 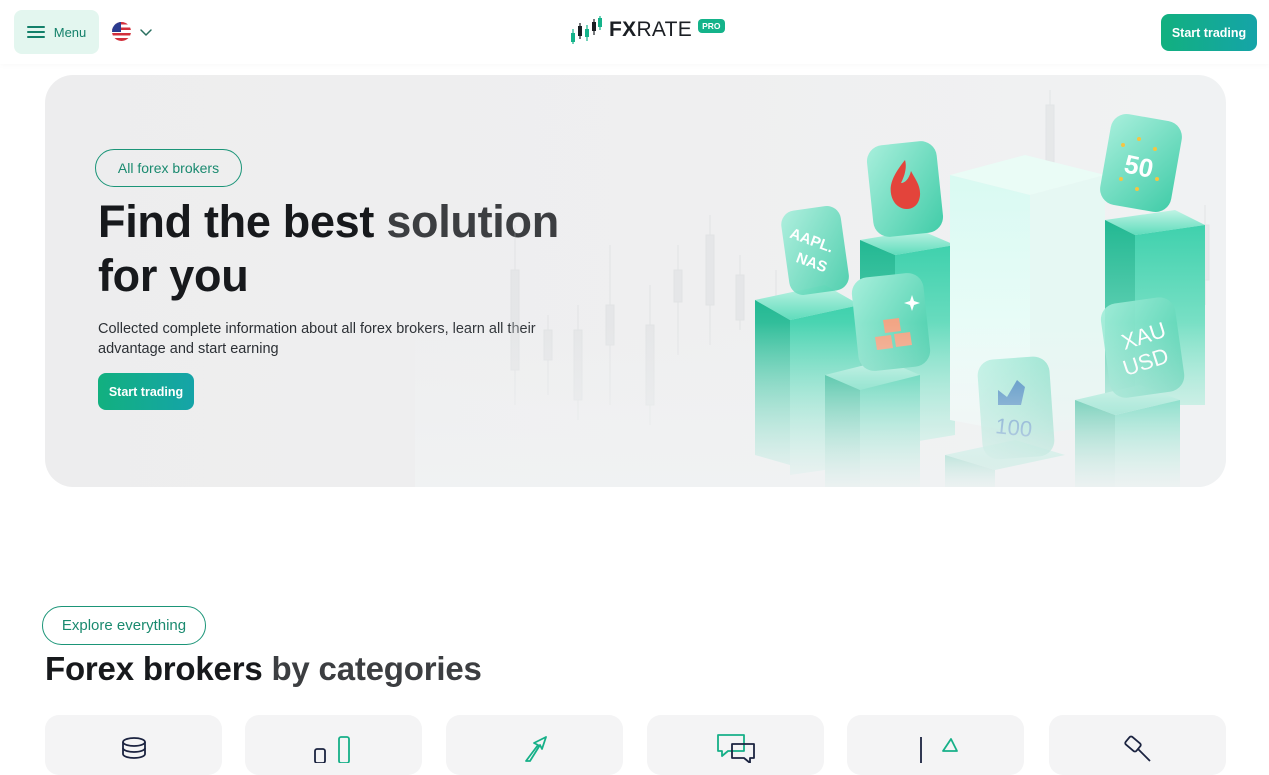 I want to click on coins-icon, so click(x=133, y=748).